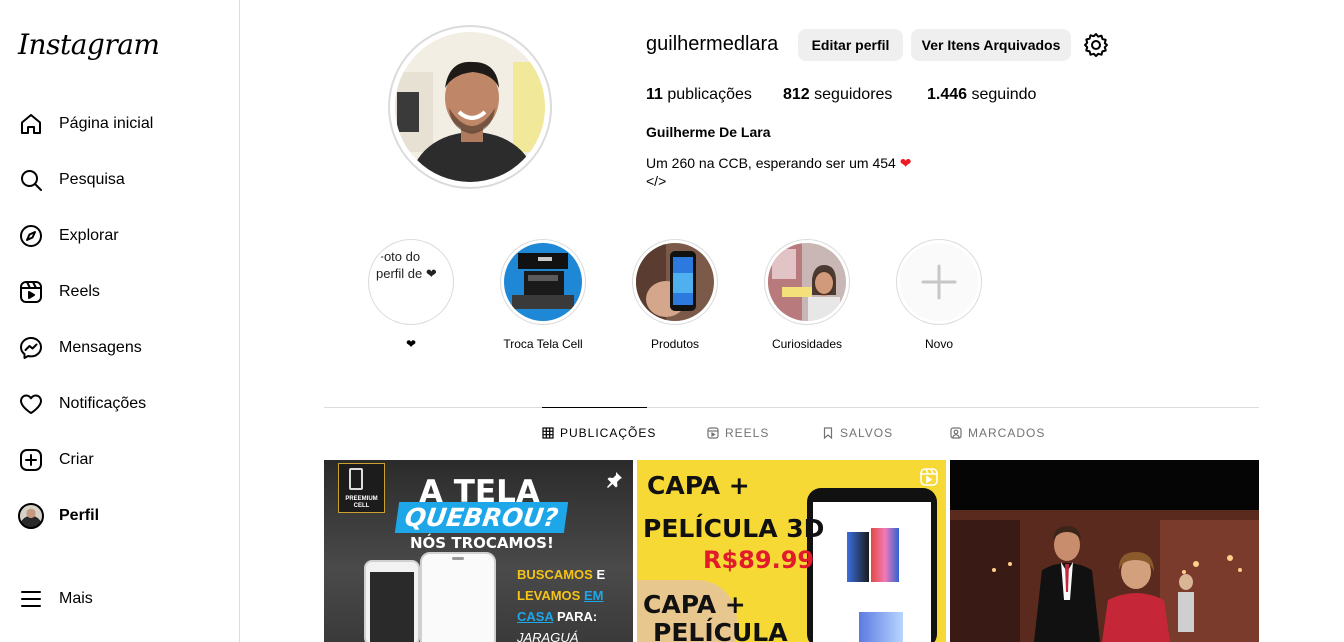 The image size is (1344, 642). What do you see at coordinates (1007, 433) in the screenshot?
I see `tab-label: MARCADOS` at bounding box center [1007, 433].